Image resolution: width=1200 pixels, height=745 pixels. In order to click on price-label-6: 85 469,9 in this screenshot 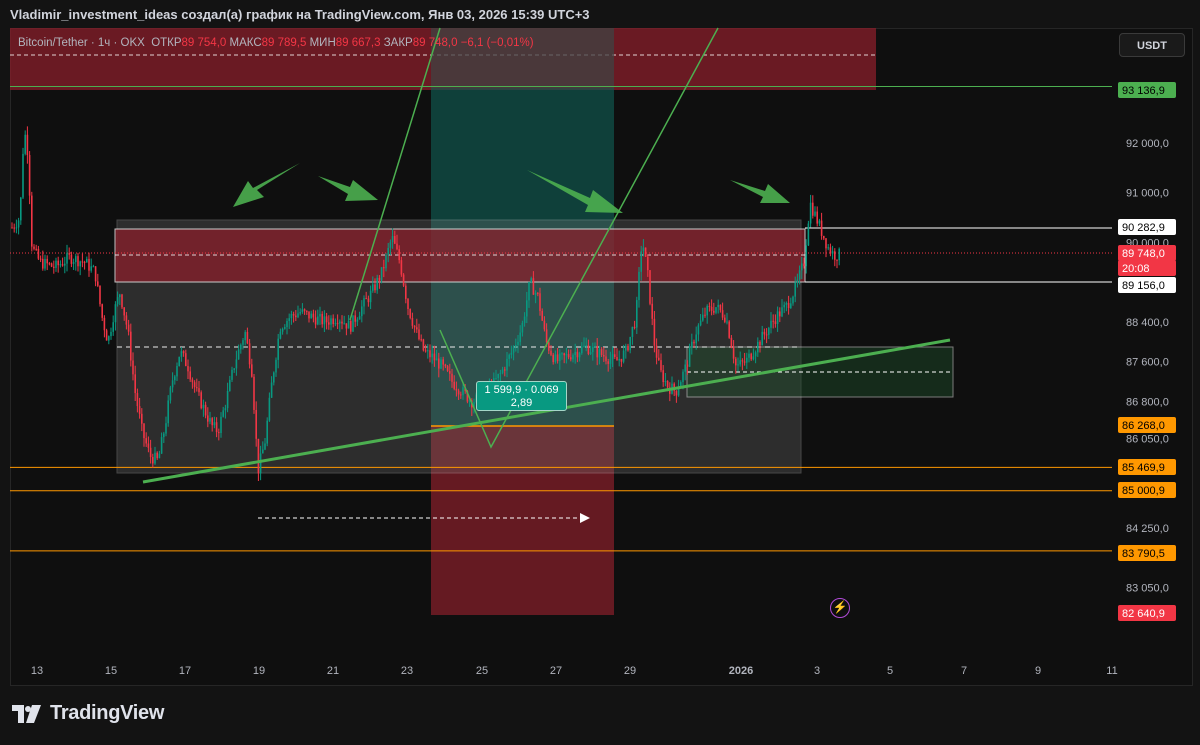, I will do `click(1143, 468)`.